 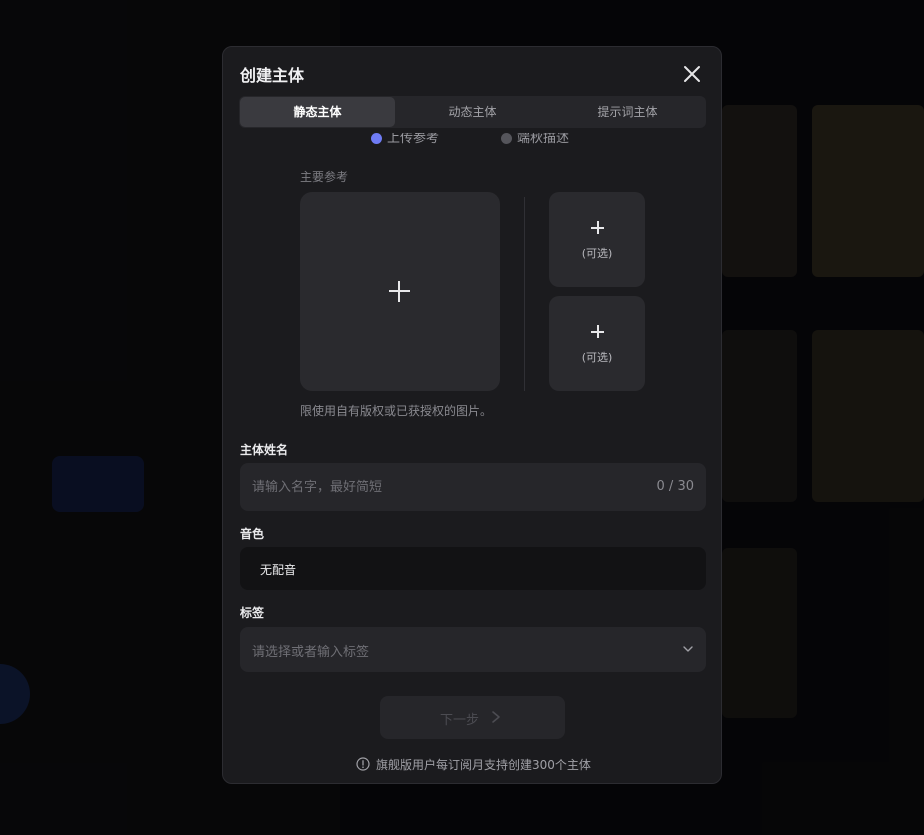 I want to click on footnote-text: 旗舰版用户每订阅月支持创建300个主体, so click(x=483, y=765).